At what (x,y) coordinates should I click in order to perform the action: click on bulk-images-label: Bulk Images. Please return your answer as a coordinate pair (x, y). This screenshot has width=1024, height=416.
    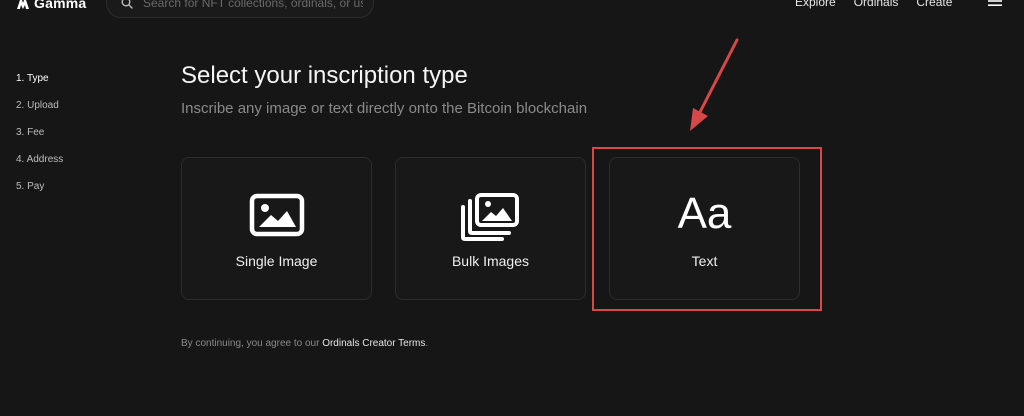
    Looking at the image, I should click on (490, 261).